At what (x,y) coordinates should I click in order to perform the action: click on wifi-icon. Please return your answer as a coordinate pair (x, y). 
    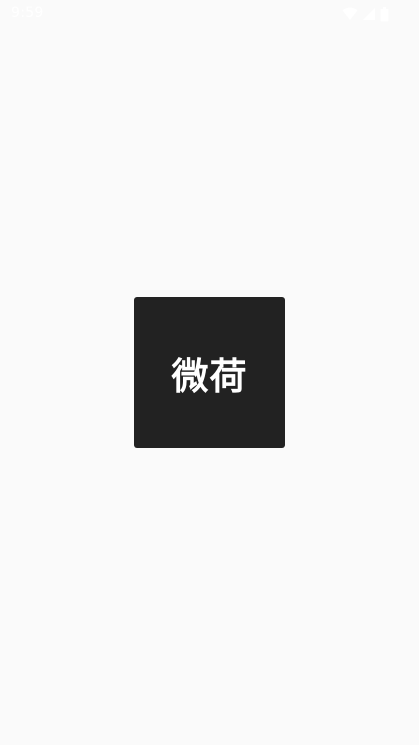
    Looking at the image, I should click on (350, 14).